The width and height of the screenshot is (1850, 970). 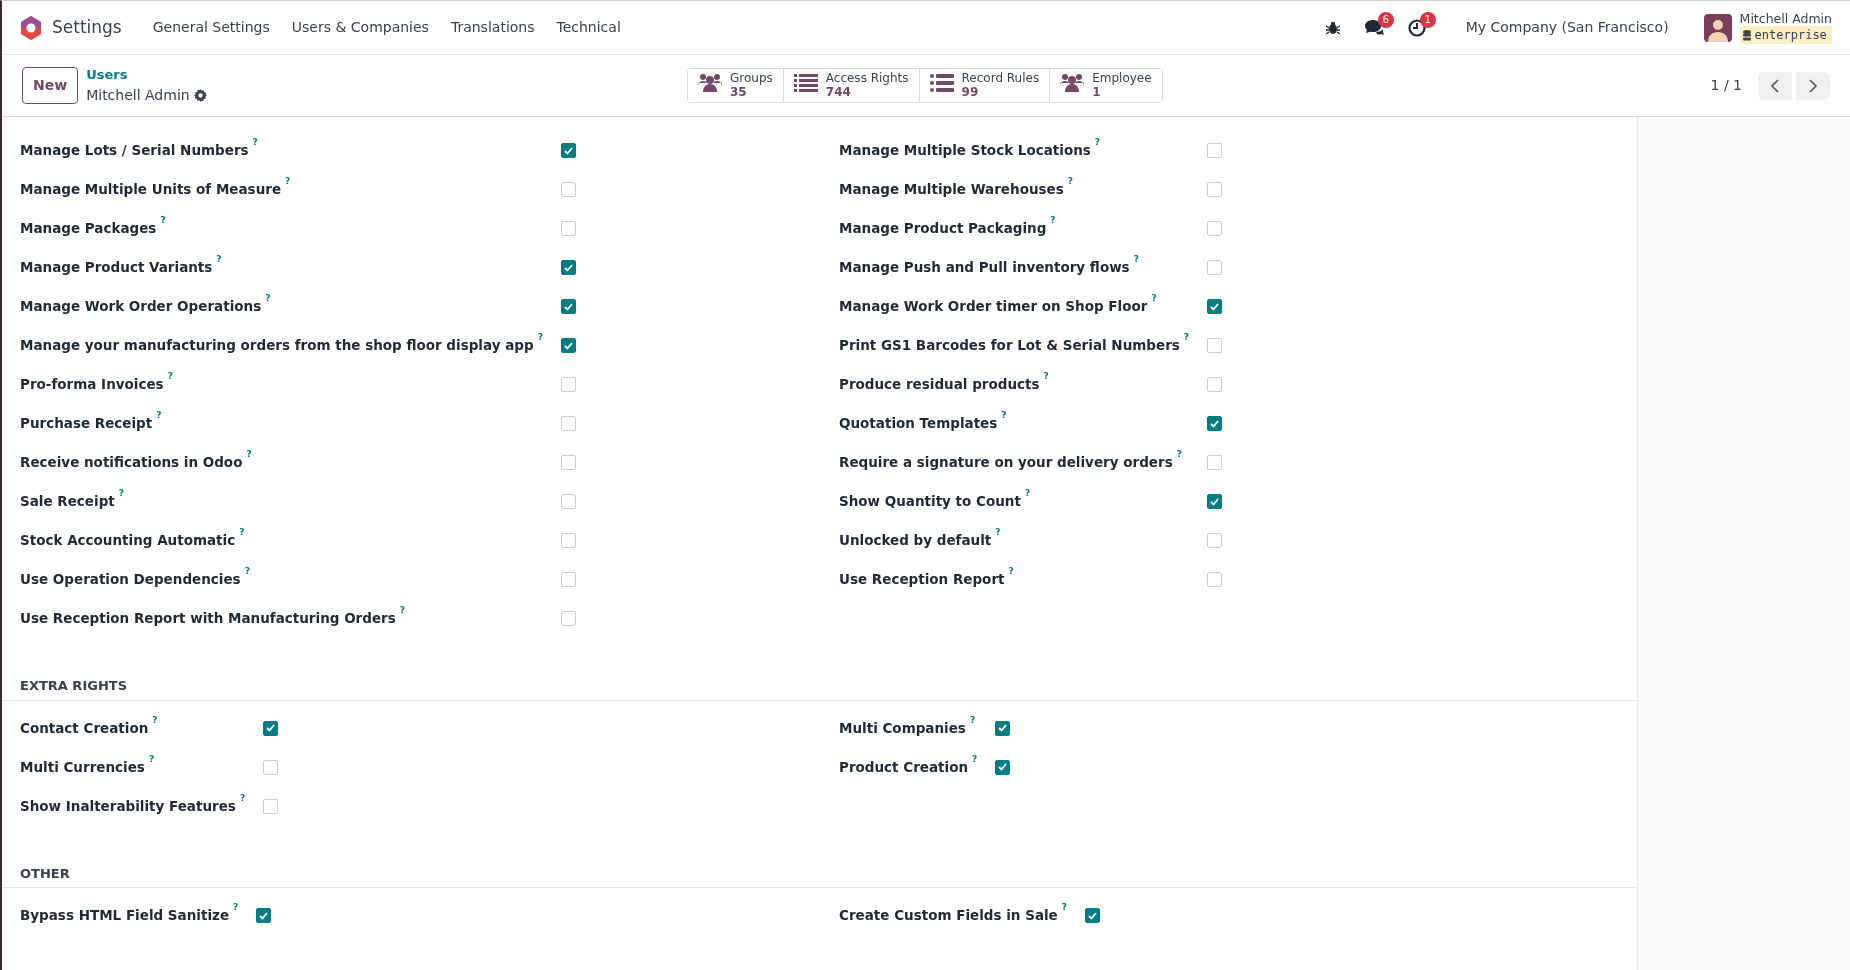 I want to click on next-button, so click(x=1813, y=85).